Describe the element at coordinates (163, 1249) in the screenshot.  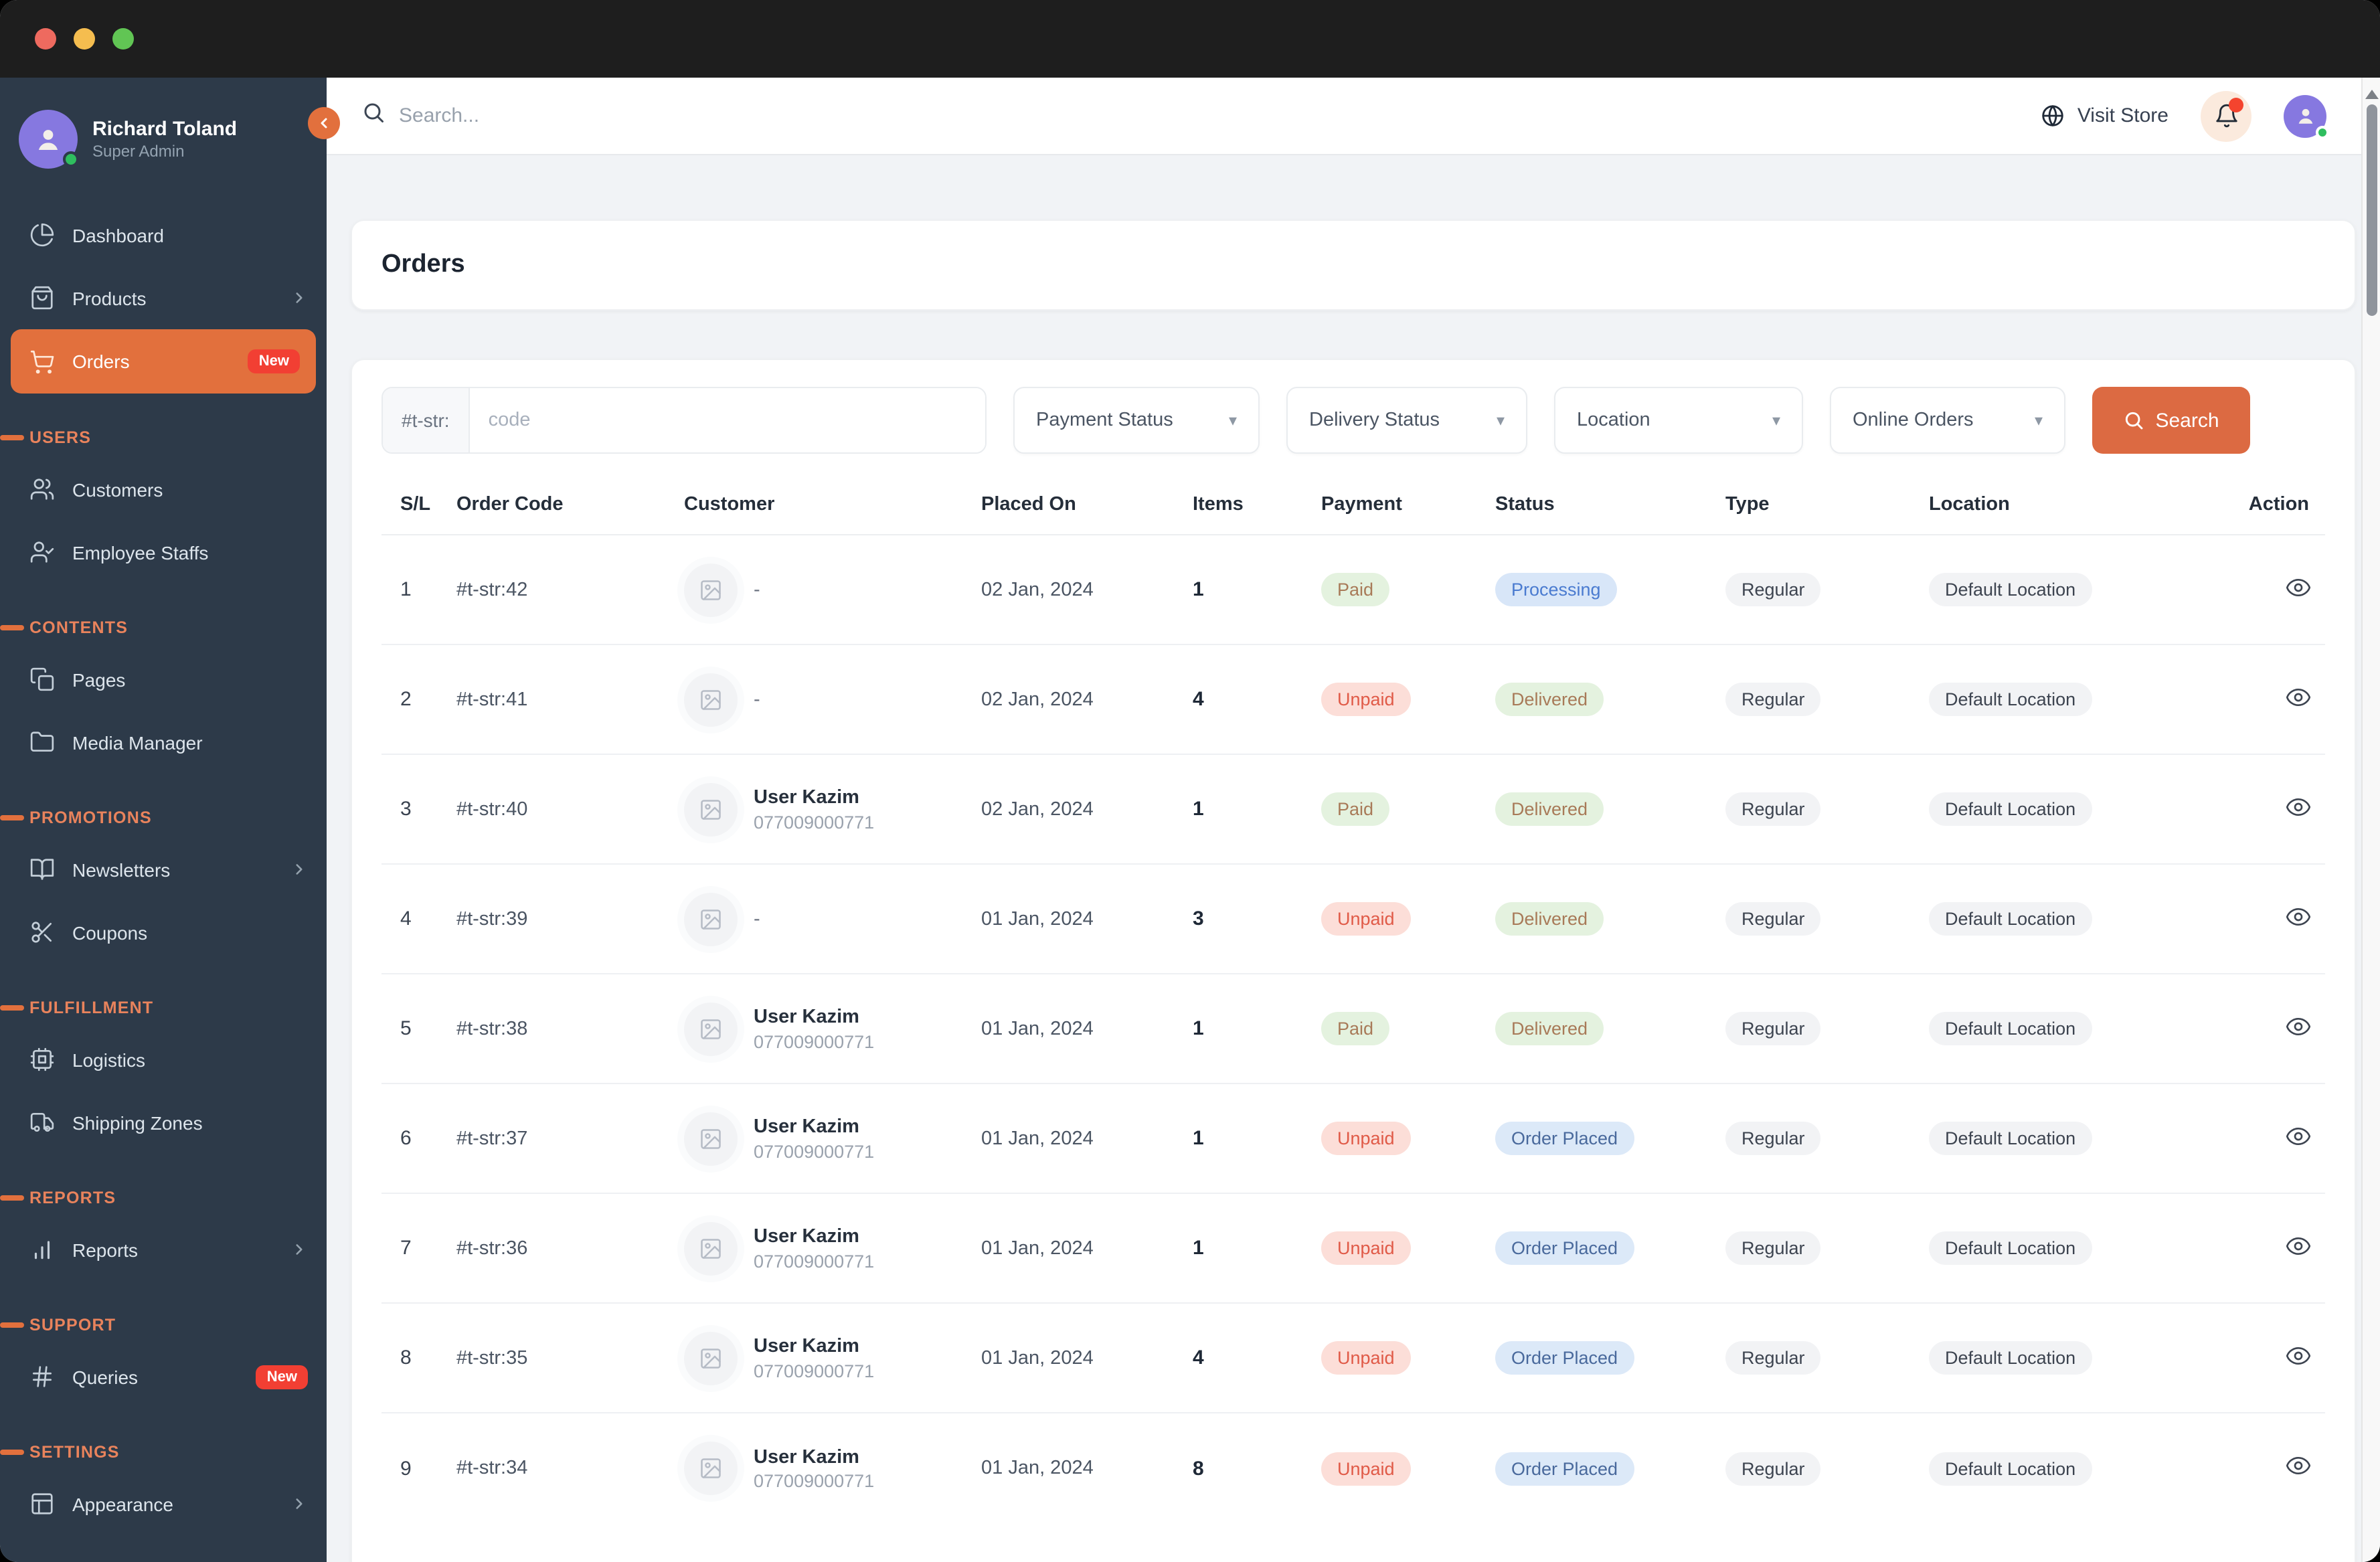
I see `sidebar-item-reports: Reports` at that location.